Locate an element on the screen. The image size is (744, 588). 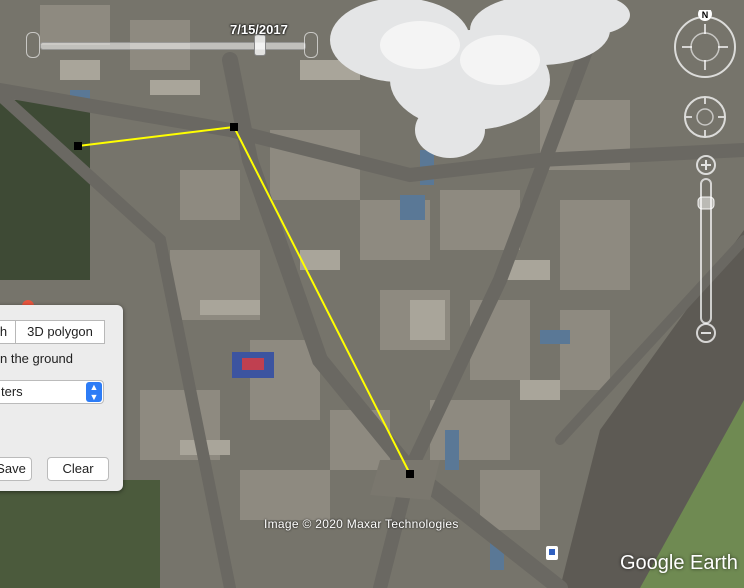
tab-3d-polygon: 3D polygon is located at coordinates (60, 332).